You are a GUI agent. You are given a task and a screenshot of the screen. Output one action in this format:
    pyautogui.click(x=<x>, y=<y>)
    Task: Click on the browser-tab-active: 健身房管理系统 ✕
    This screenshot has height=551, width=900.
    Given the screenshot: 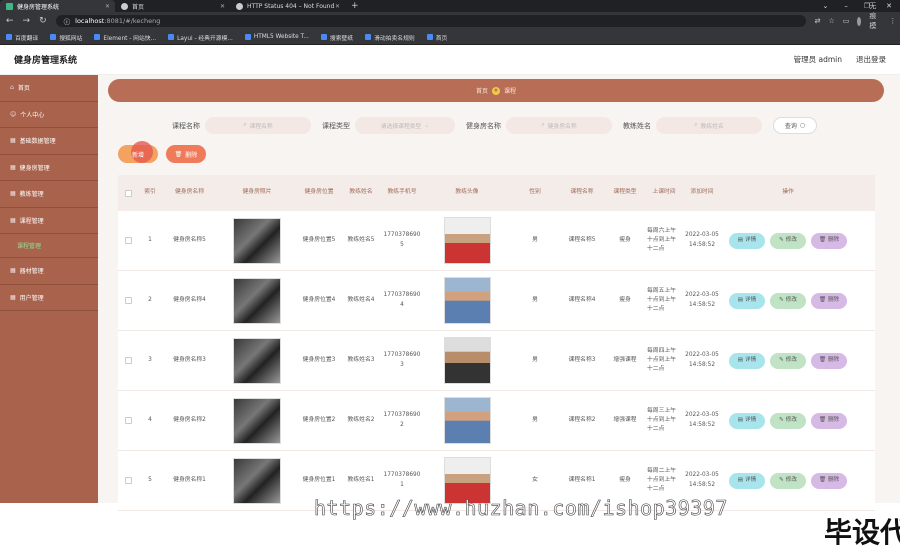 What is the action you would take?
    pyautogui.click(x=57, y=6)
    